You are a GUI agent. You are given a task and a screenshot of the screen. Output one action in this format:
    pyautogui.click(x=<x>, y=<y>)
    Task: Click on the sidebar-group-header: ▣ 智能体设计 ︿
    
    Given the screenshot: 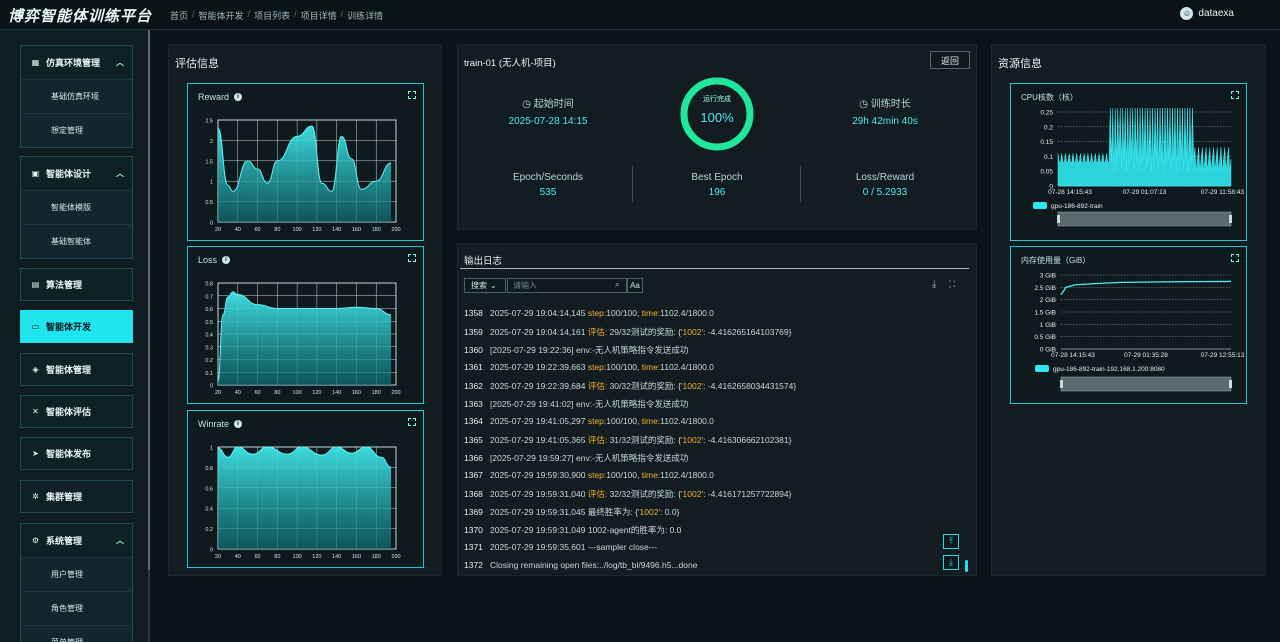 What is the action you would take?
    pyautogui.click(x=76, y=173)
    